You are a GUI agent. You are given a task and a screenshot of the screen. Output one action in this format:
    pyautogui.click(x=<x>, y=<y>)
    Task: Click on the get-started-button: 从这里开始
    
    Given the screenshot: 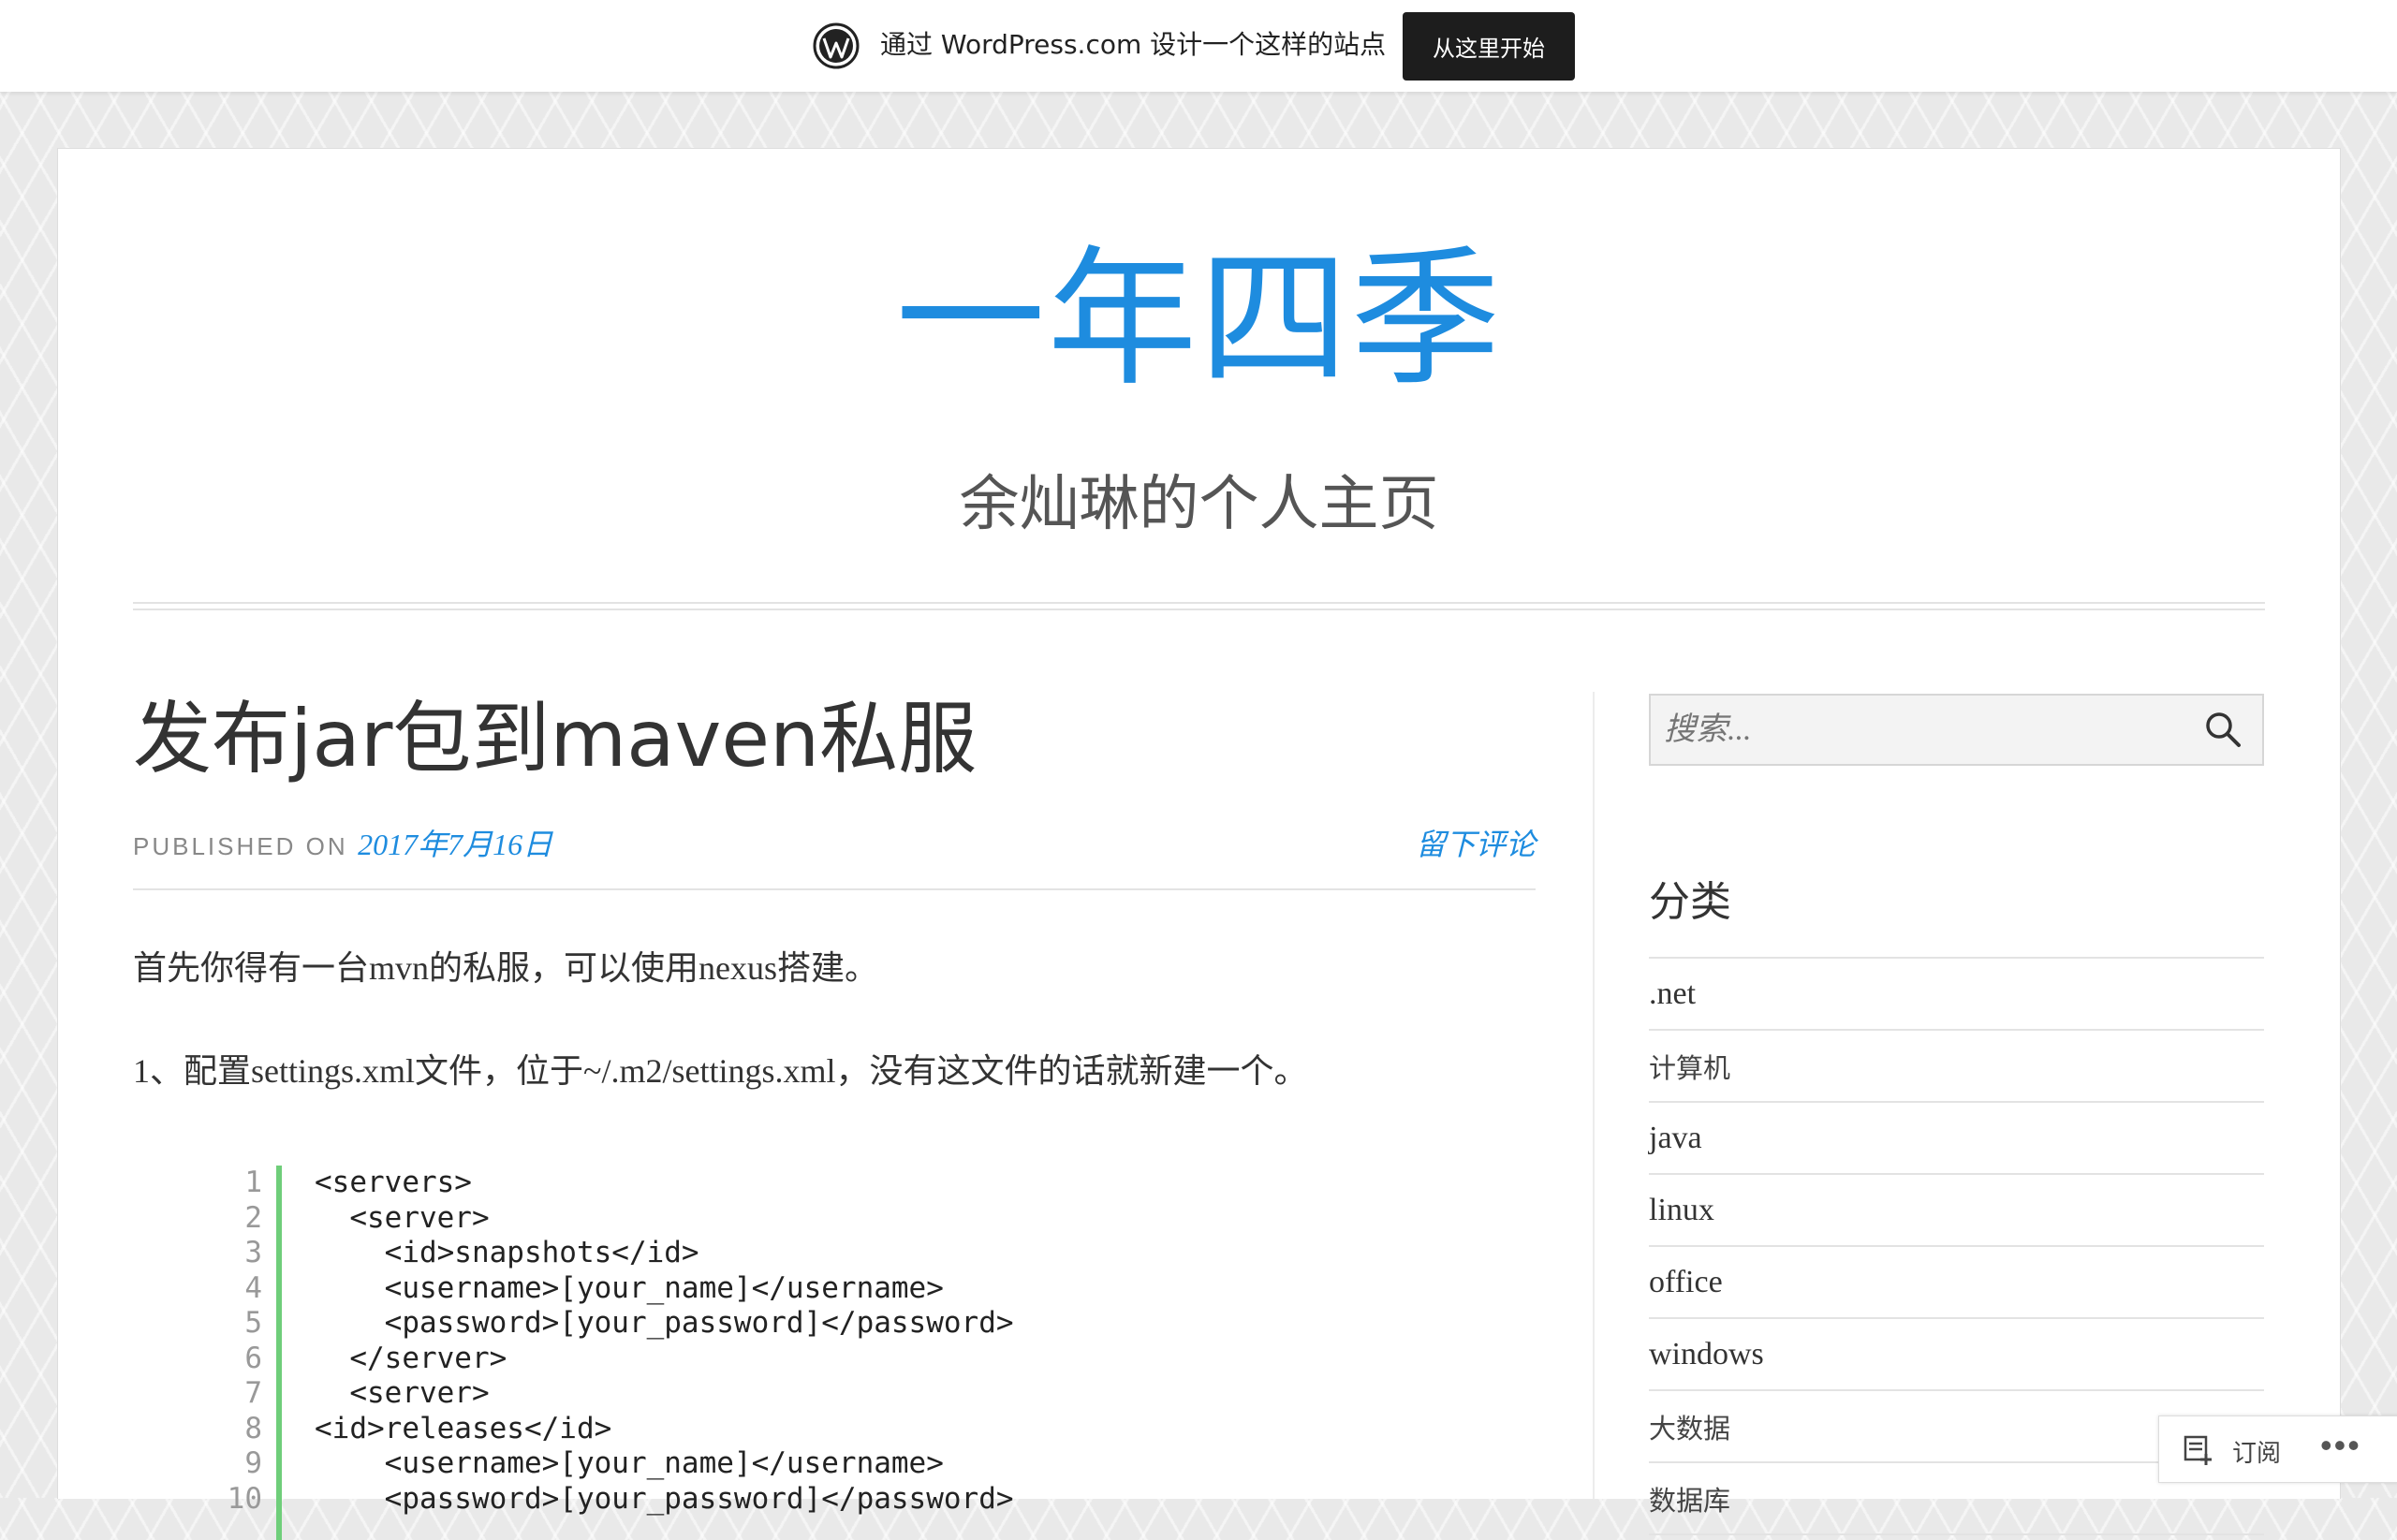 What is the action you would take?
    pyautogui.click(x=1489, y=46)
    